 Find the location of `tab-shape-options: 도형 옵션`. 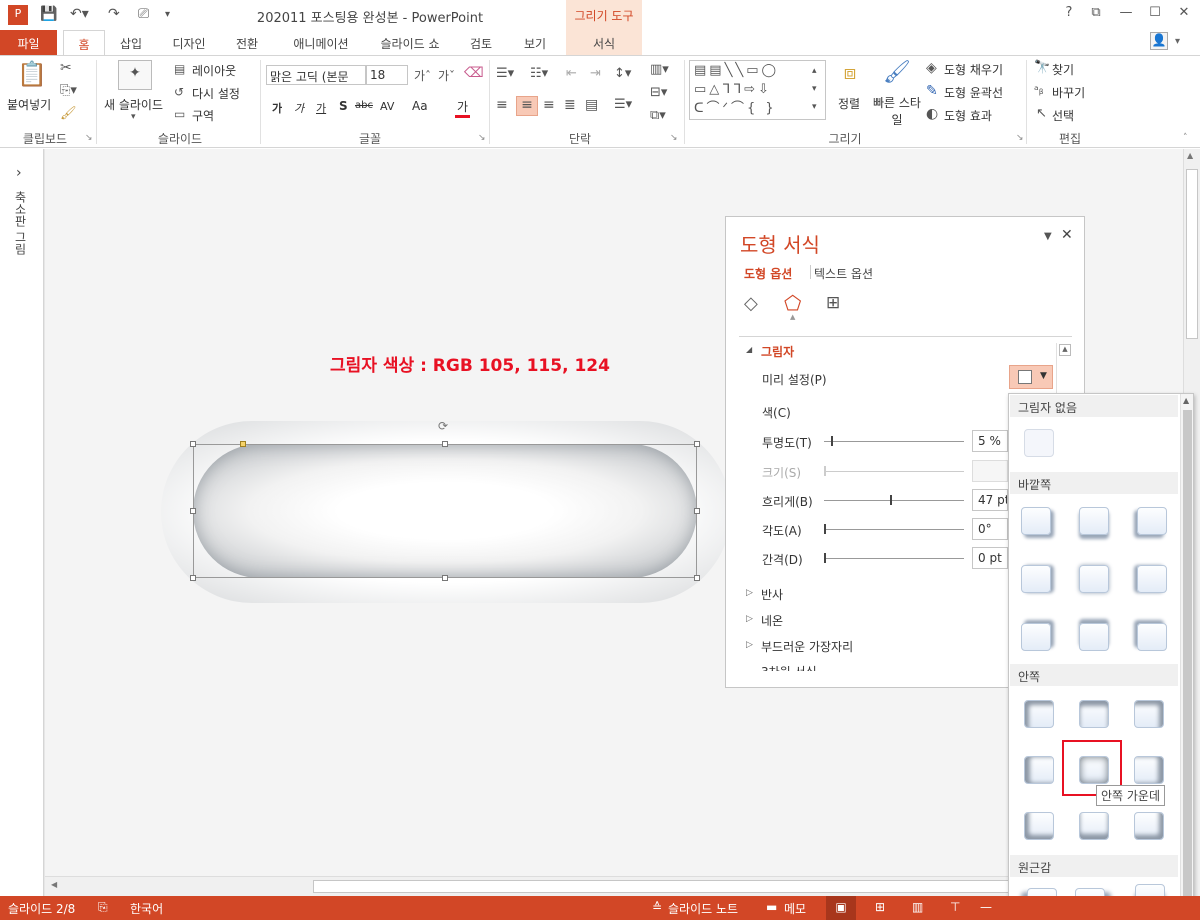

tab-shape-options: 도형 옵션 is located at coordinates (768, 273).